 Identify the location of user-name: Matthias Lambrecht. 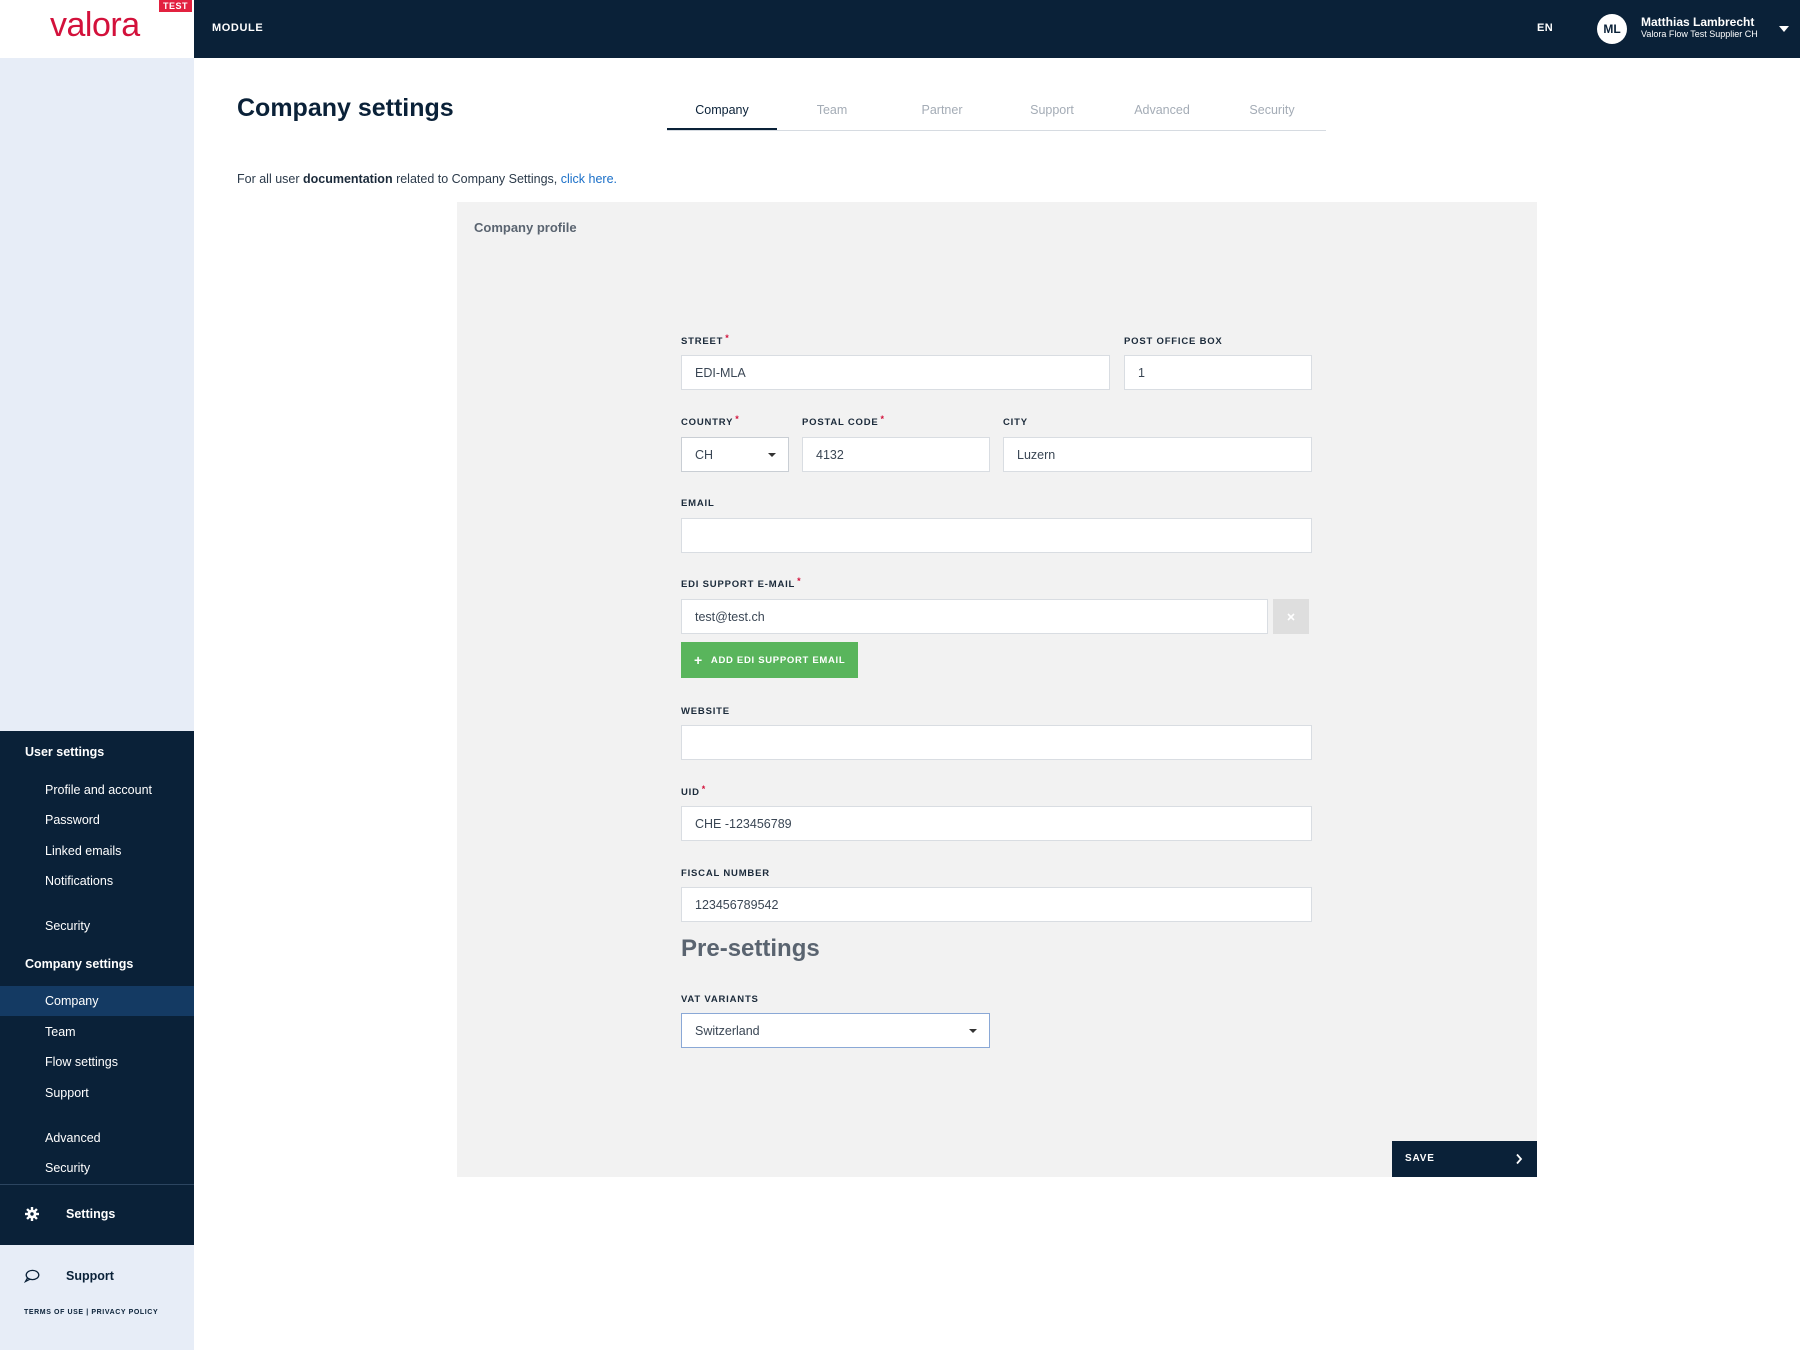
(1697, 22).